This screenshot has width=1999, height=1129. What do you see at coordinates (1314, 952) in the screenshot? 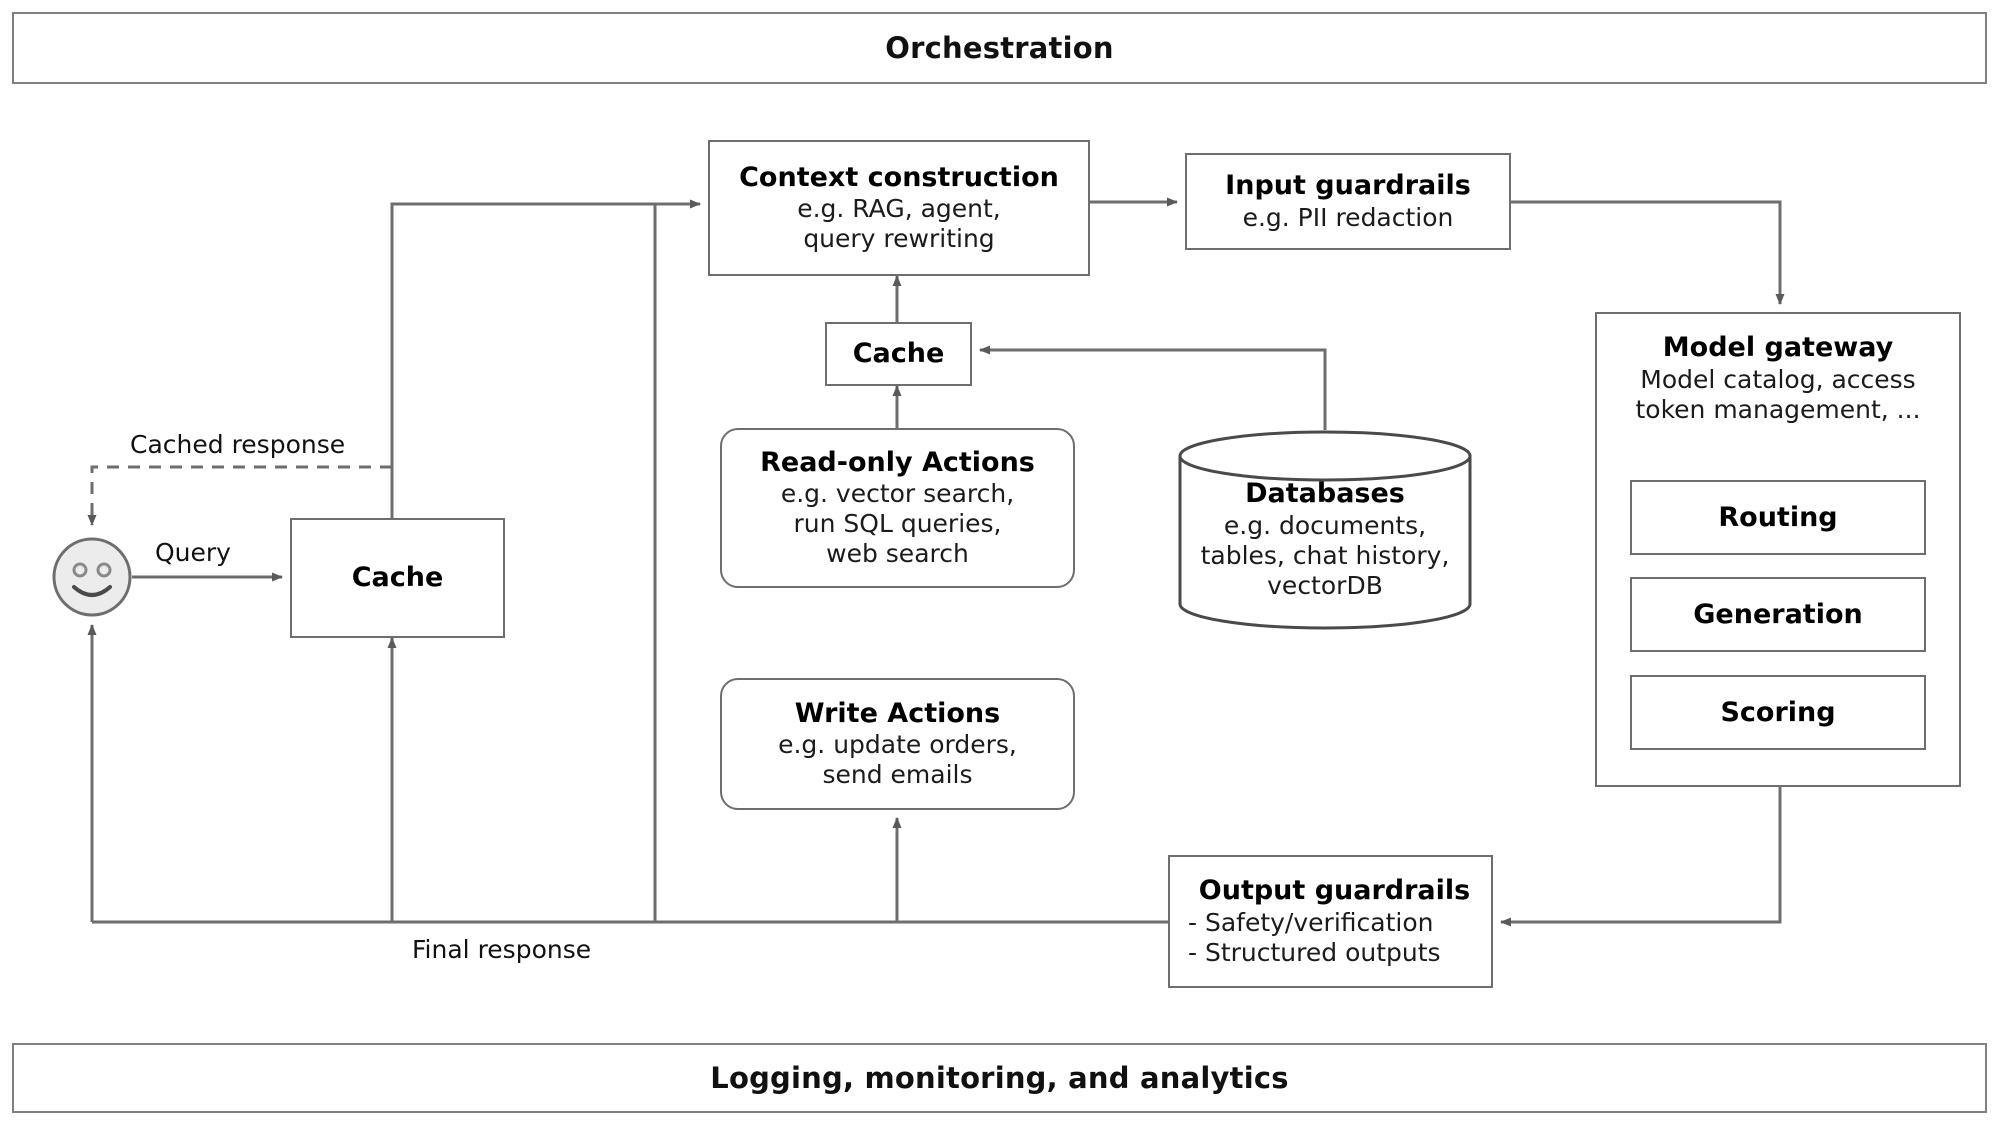
I see `output-guardrails-sub-2: - Structured outputs` at bounding box center [1314, 952].